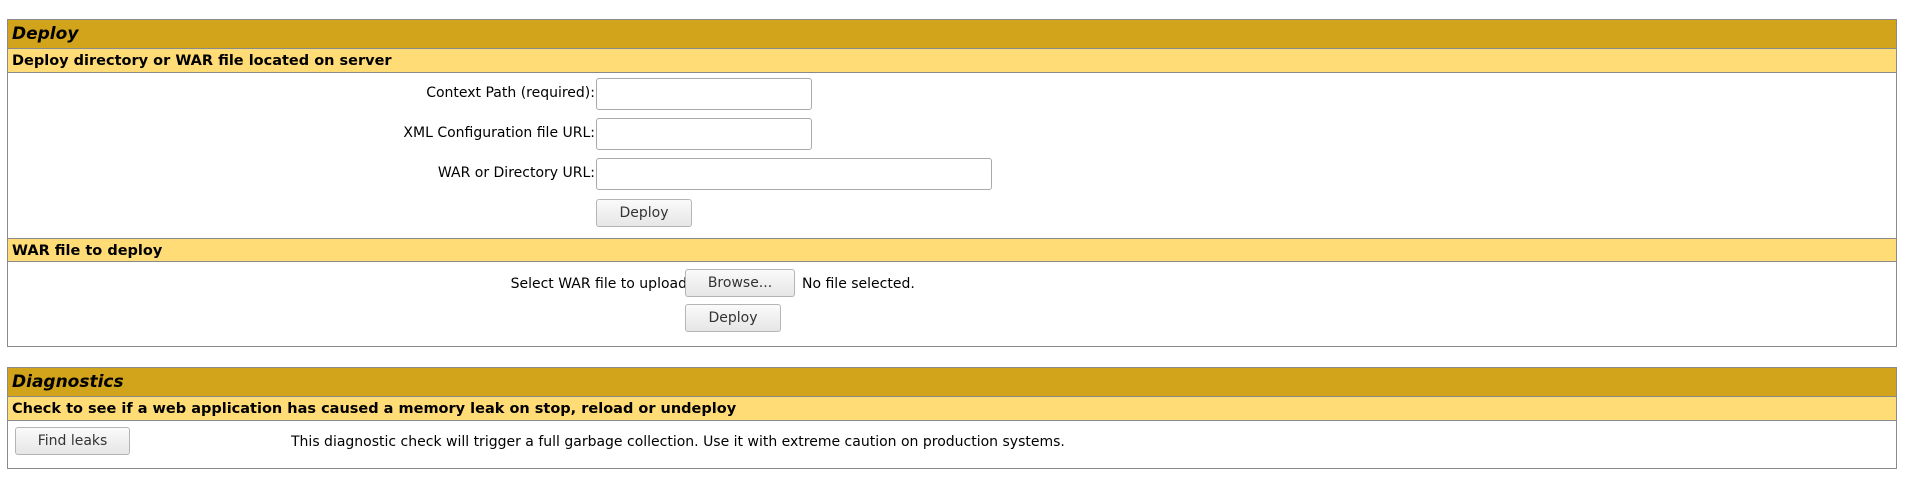  What do you see at coordinates (858, 284) in the screenshot?
I see `file-status-text: No file selected.` at bounding box center [858, 284].